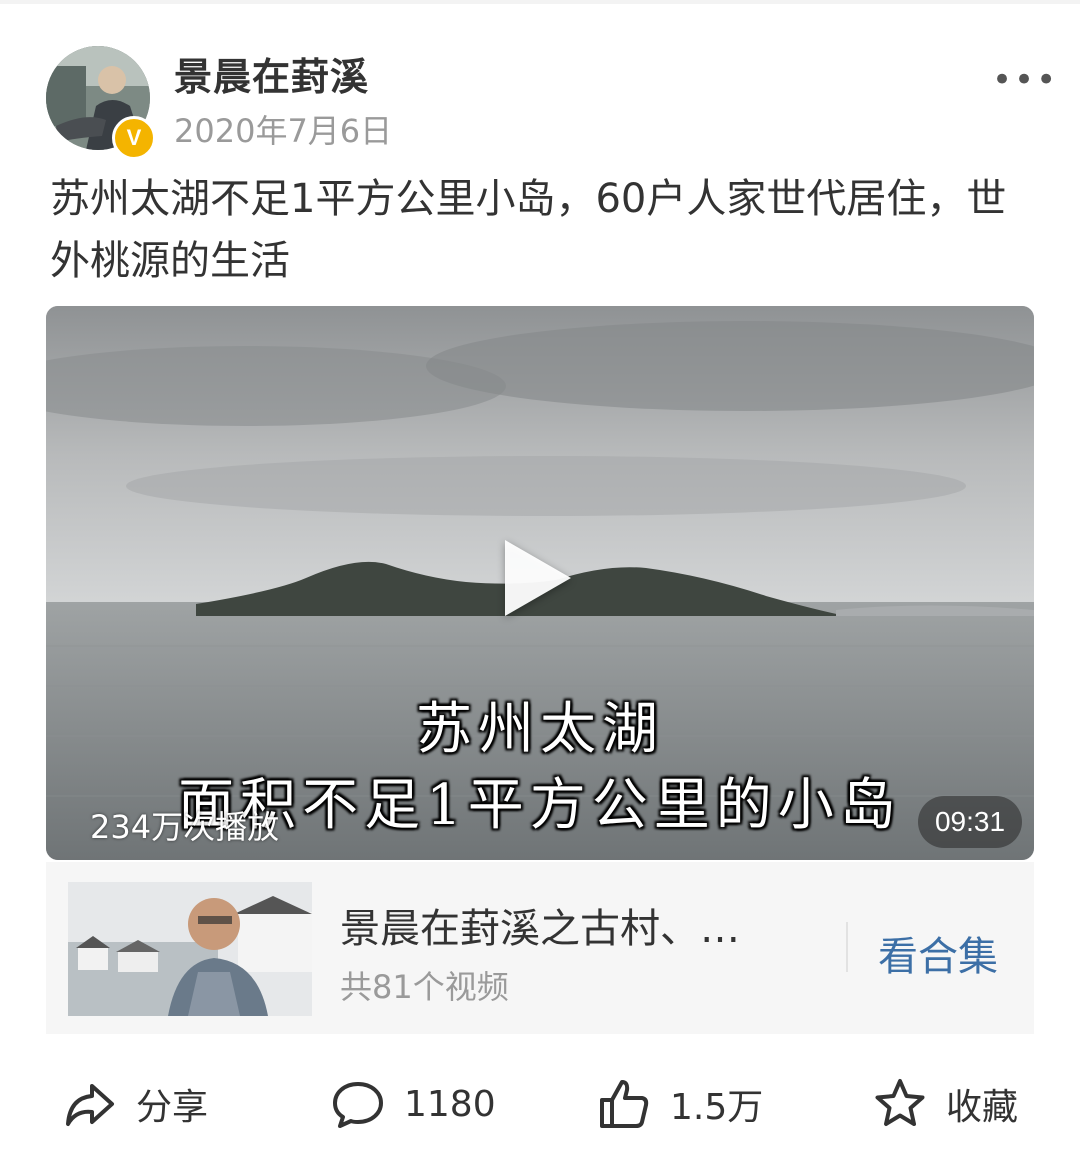 This screenshot has height=1166, width=1080. Describe the element at coordinates (90, 1105) in the screenshot. I see `share-icon` at that location.